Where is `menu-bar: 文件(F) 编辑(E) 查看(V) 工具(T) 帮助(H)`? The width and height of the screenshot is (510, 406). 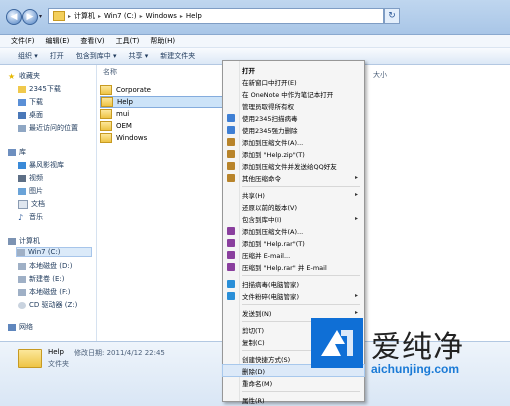 menu-bar: 文件(F) 编辑(E) 查看(V) 工具(T) 帮助(H) is located at coordinates (255, 41).